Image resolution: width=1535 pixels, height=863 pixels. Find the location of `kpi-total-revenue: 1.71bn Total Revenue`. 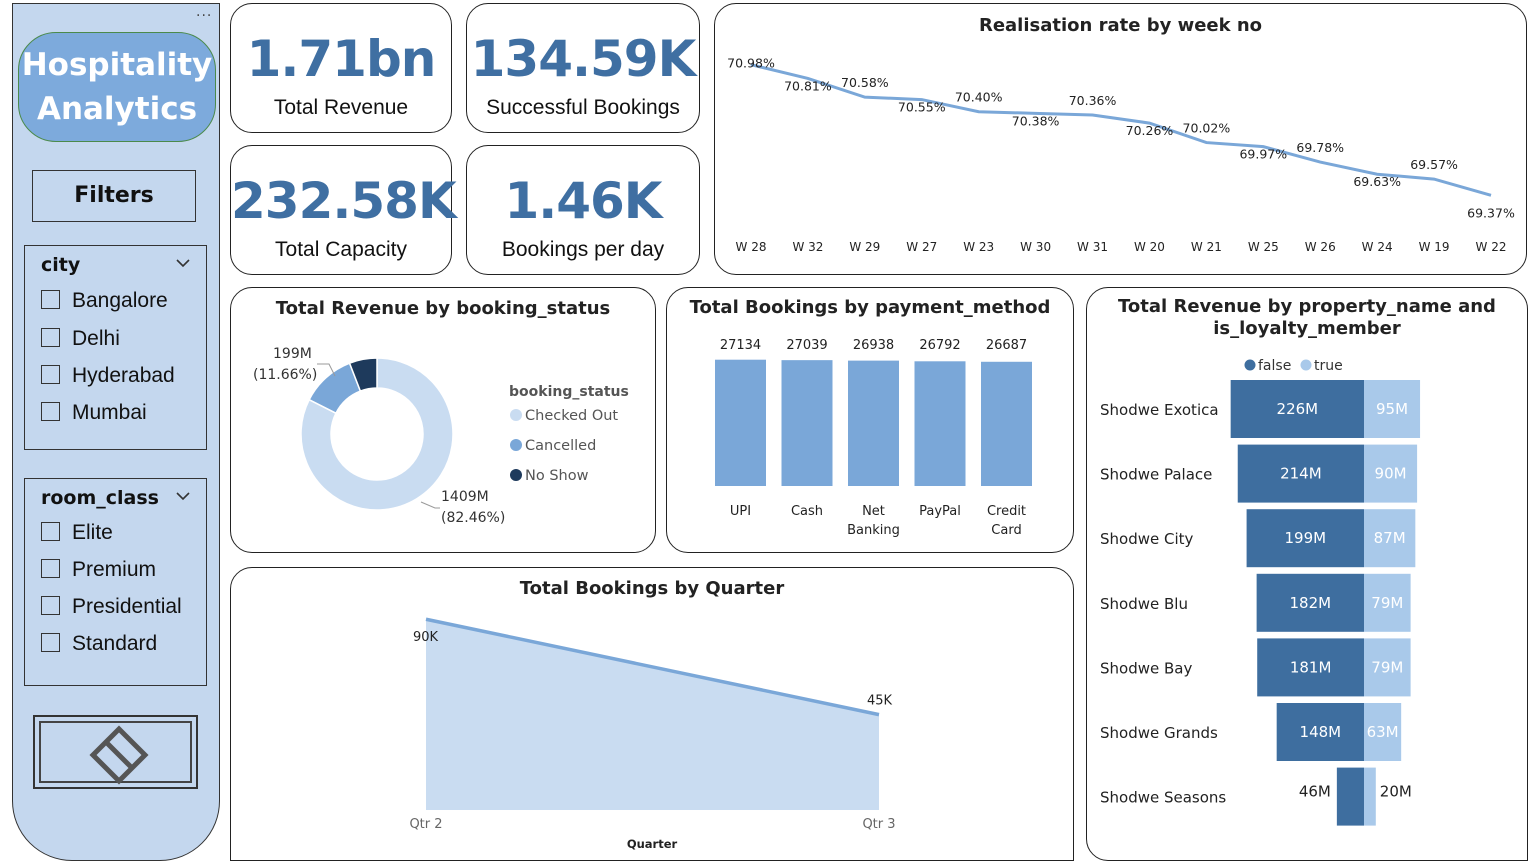

kpi-total-revenue: 1.71bn Total Revenue is located at coordinates (341, 68).